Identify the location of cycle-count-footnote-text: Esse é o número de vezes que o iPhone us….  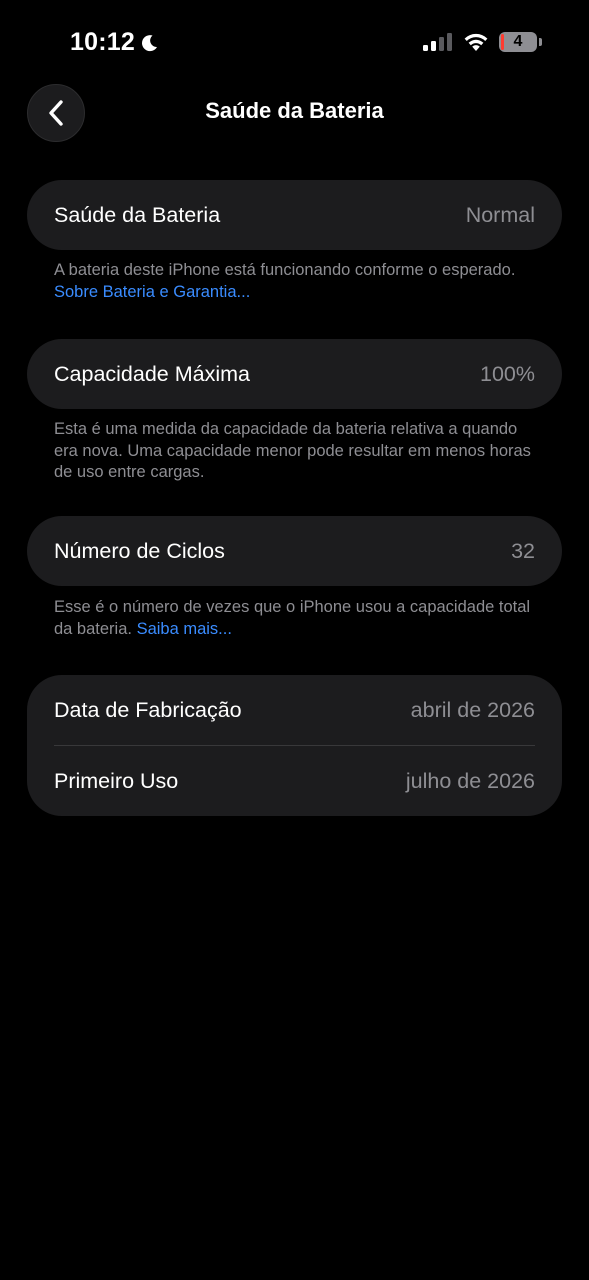
(292, 618).